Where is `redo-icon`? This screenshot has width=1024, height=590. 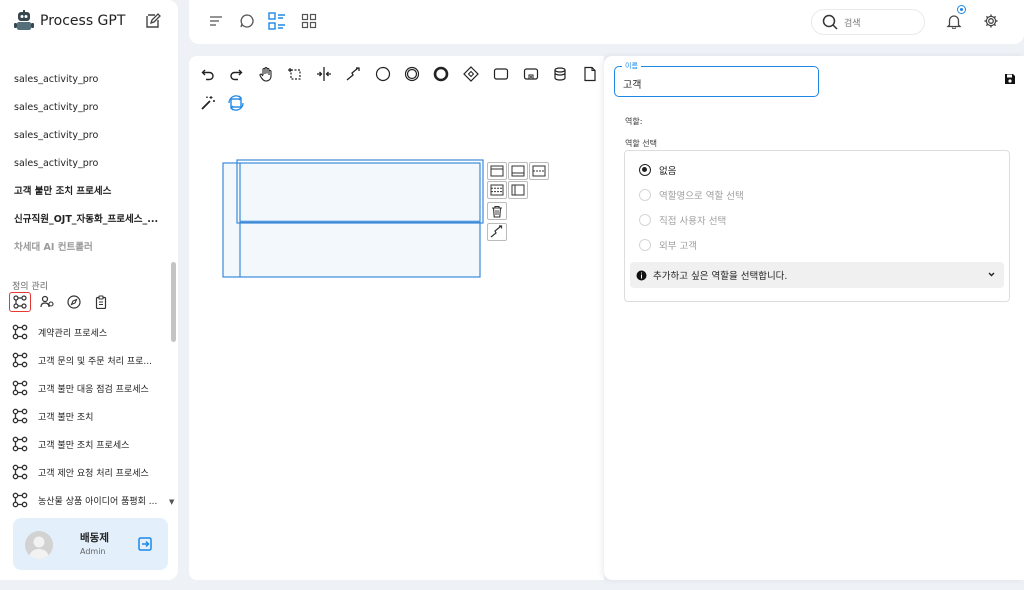 redo-icon is located at coordinates (236, 74).